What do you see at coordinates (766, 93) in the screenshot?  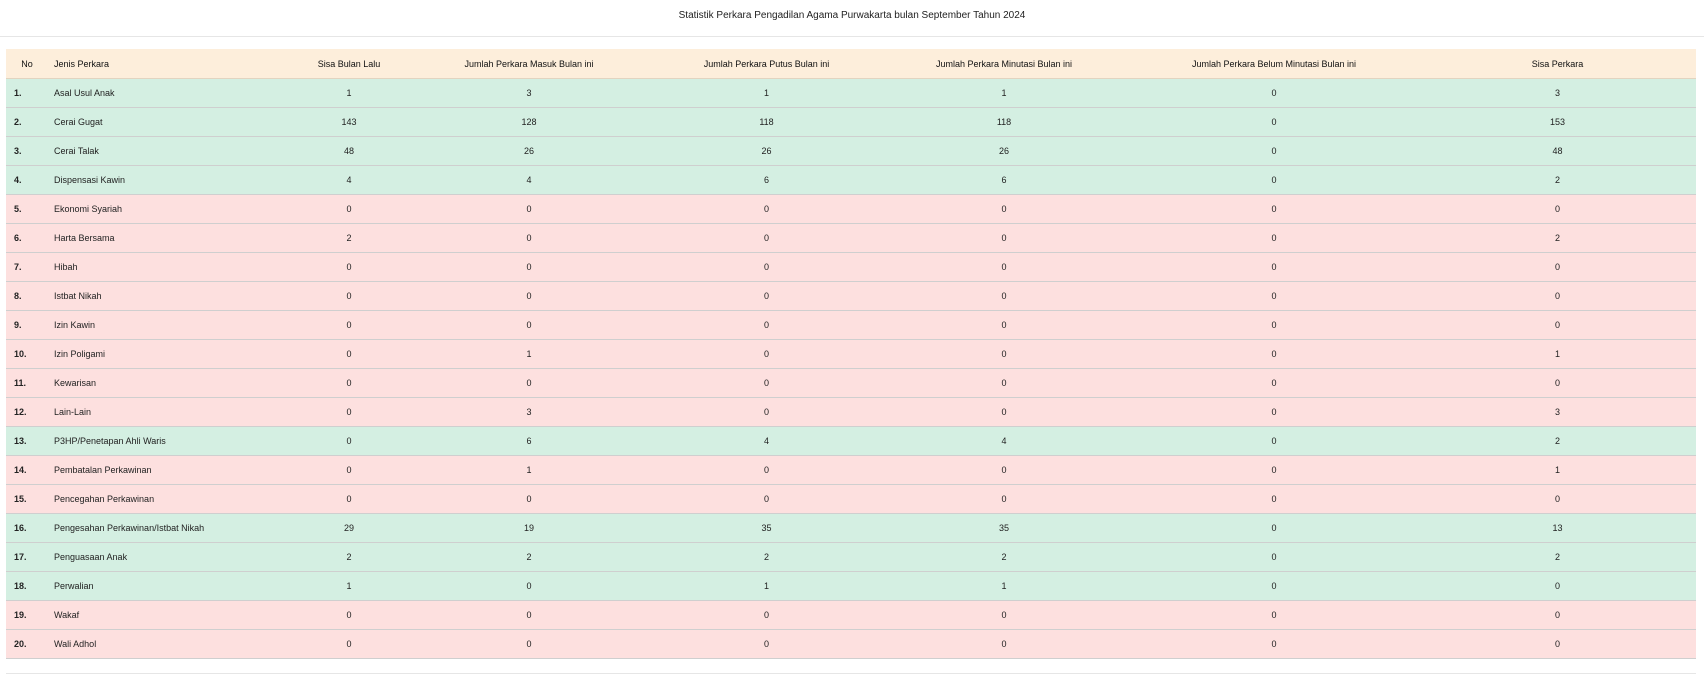 I see `cell-perkara-putus: 1` at bounding box center [766, 93].